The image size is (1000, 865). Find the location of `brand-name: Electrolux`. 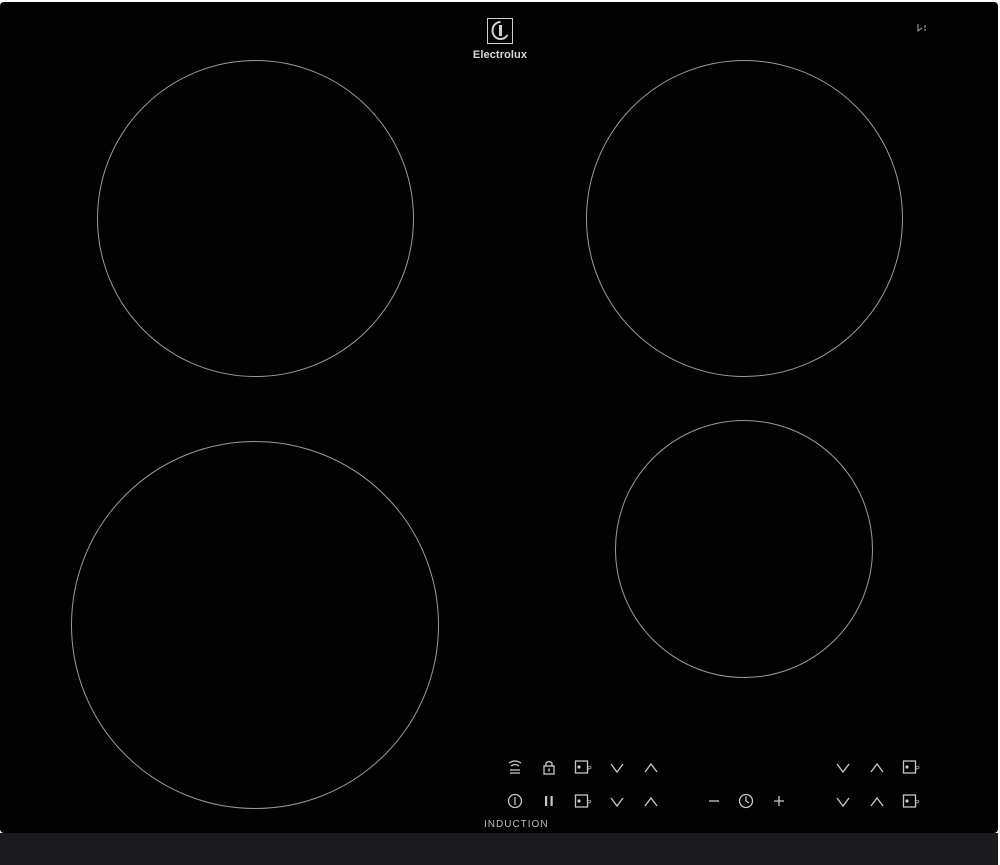

brand-name: Electrolux is located at coordinates (500, 55).